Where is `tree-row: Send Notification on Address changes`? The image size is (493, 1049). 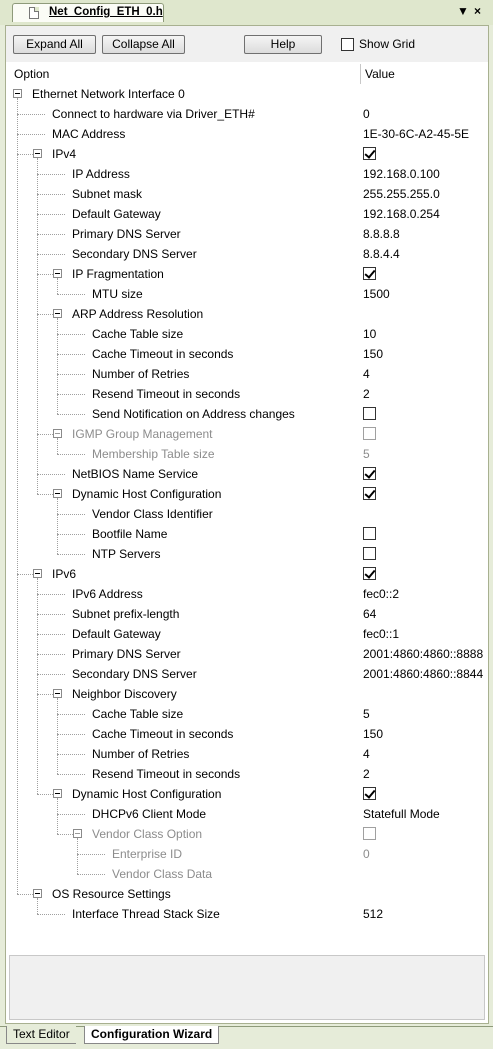 tree-row: Send Notification on Address changes is located at coordinates (247, 414).